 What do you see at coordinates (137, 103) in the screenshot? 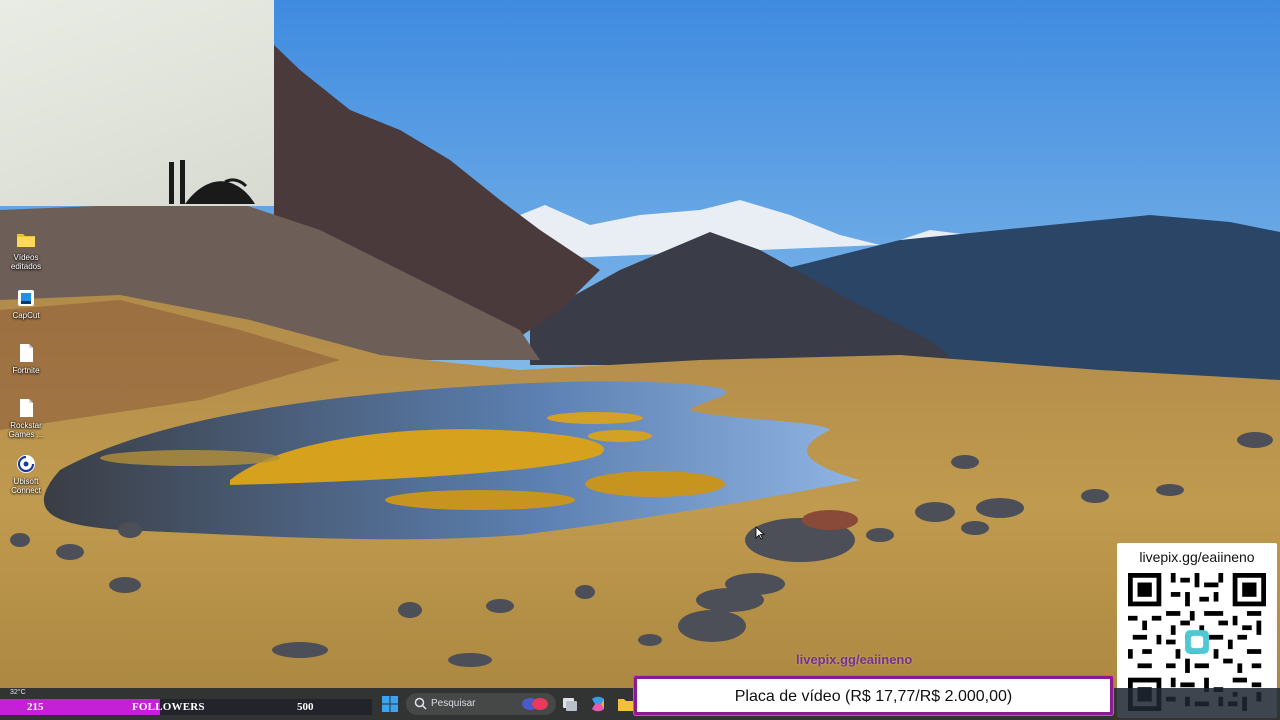
I see `webcam-feed` at bounding box center [137, 103].